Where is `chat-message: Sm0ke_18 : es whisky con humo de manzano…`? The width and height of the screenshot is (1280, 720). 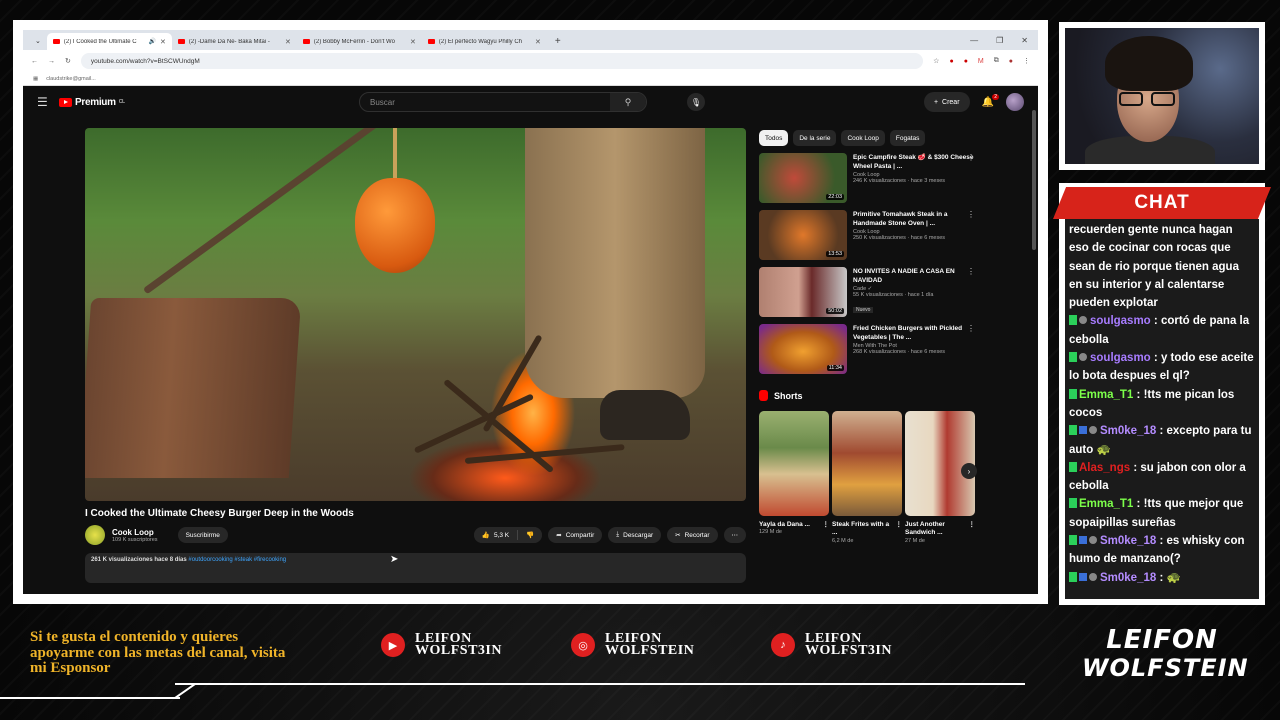 chat-message: Sm0ke_18 : es whisky con humo de manzano… is located at coordinates (1162, 550).